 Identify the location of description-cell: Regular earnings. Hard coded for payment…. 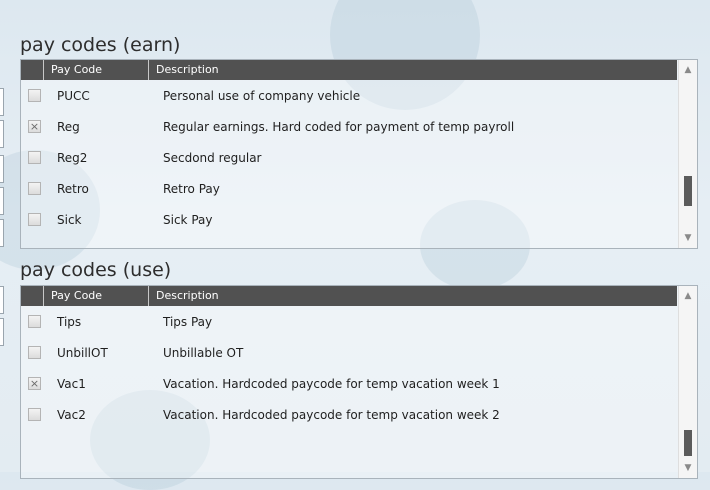
(339, 127).